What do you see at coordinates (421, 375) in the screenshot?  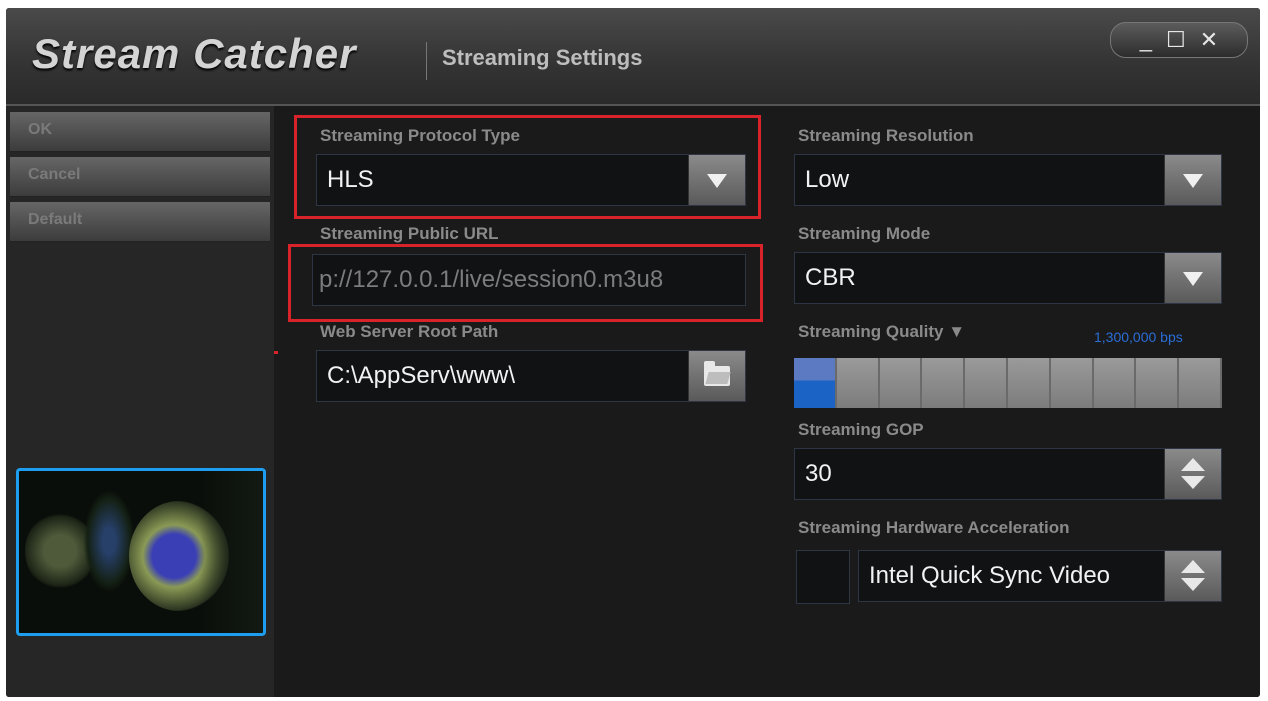 I see `web-root-value: C:\AppServ\www\` at bounding box center [421, 375].